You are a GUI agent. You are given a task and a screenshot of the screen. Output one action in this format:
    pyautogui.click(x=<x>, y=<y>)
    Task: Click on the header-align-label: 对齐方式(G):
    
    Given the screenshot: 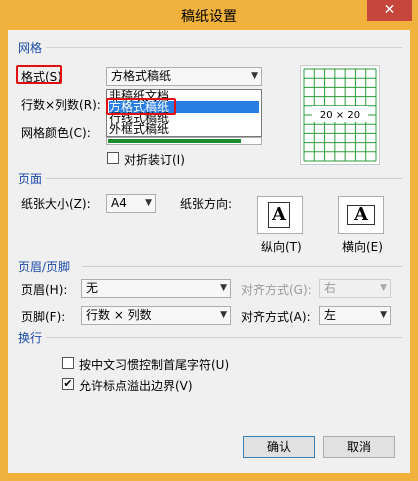 What is the action you would take?
    pyautogui.click(x=276, y=290)
    